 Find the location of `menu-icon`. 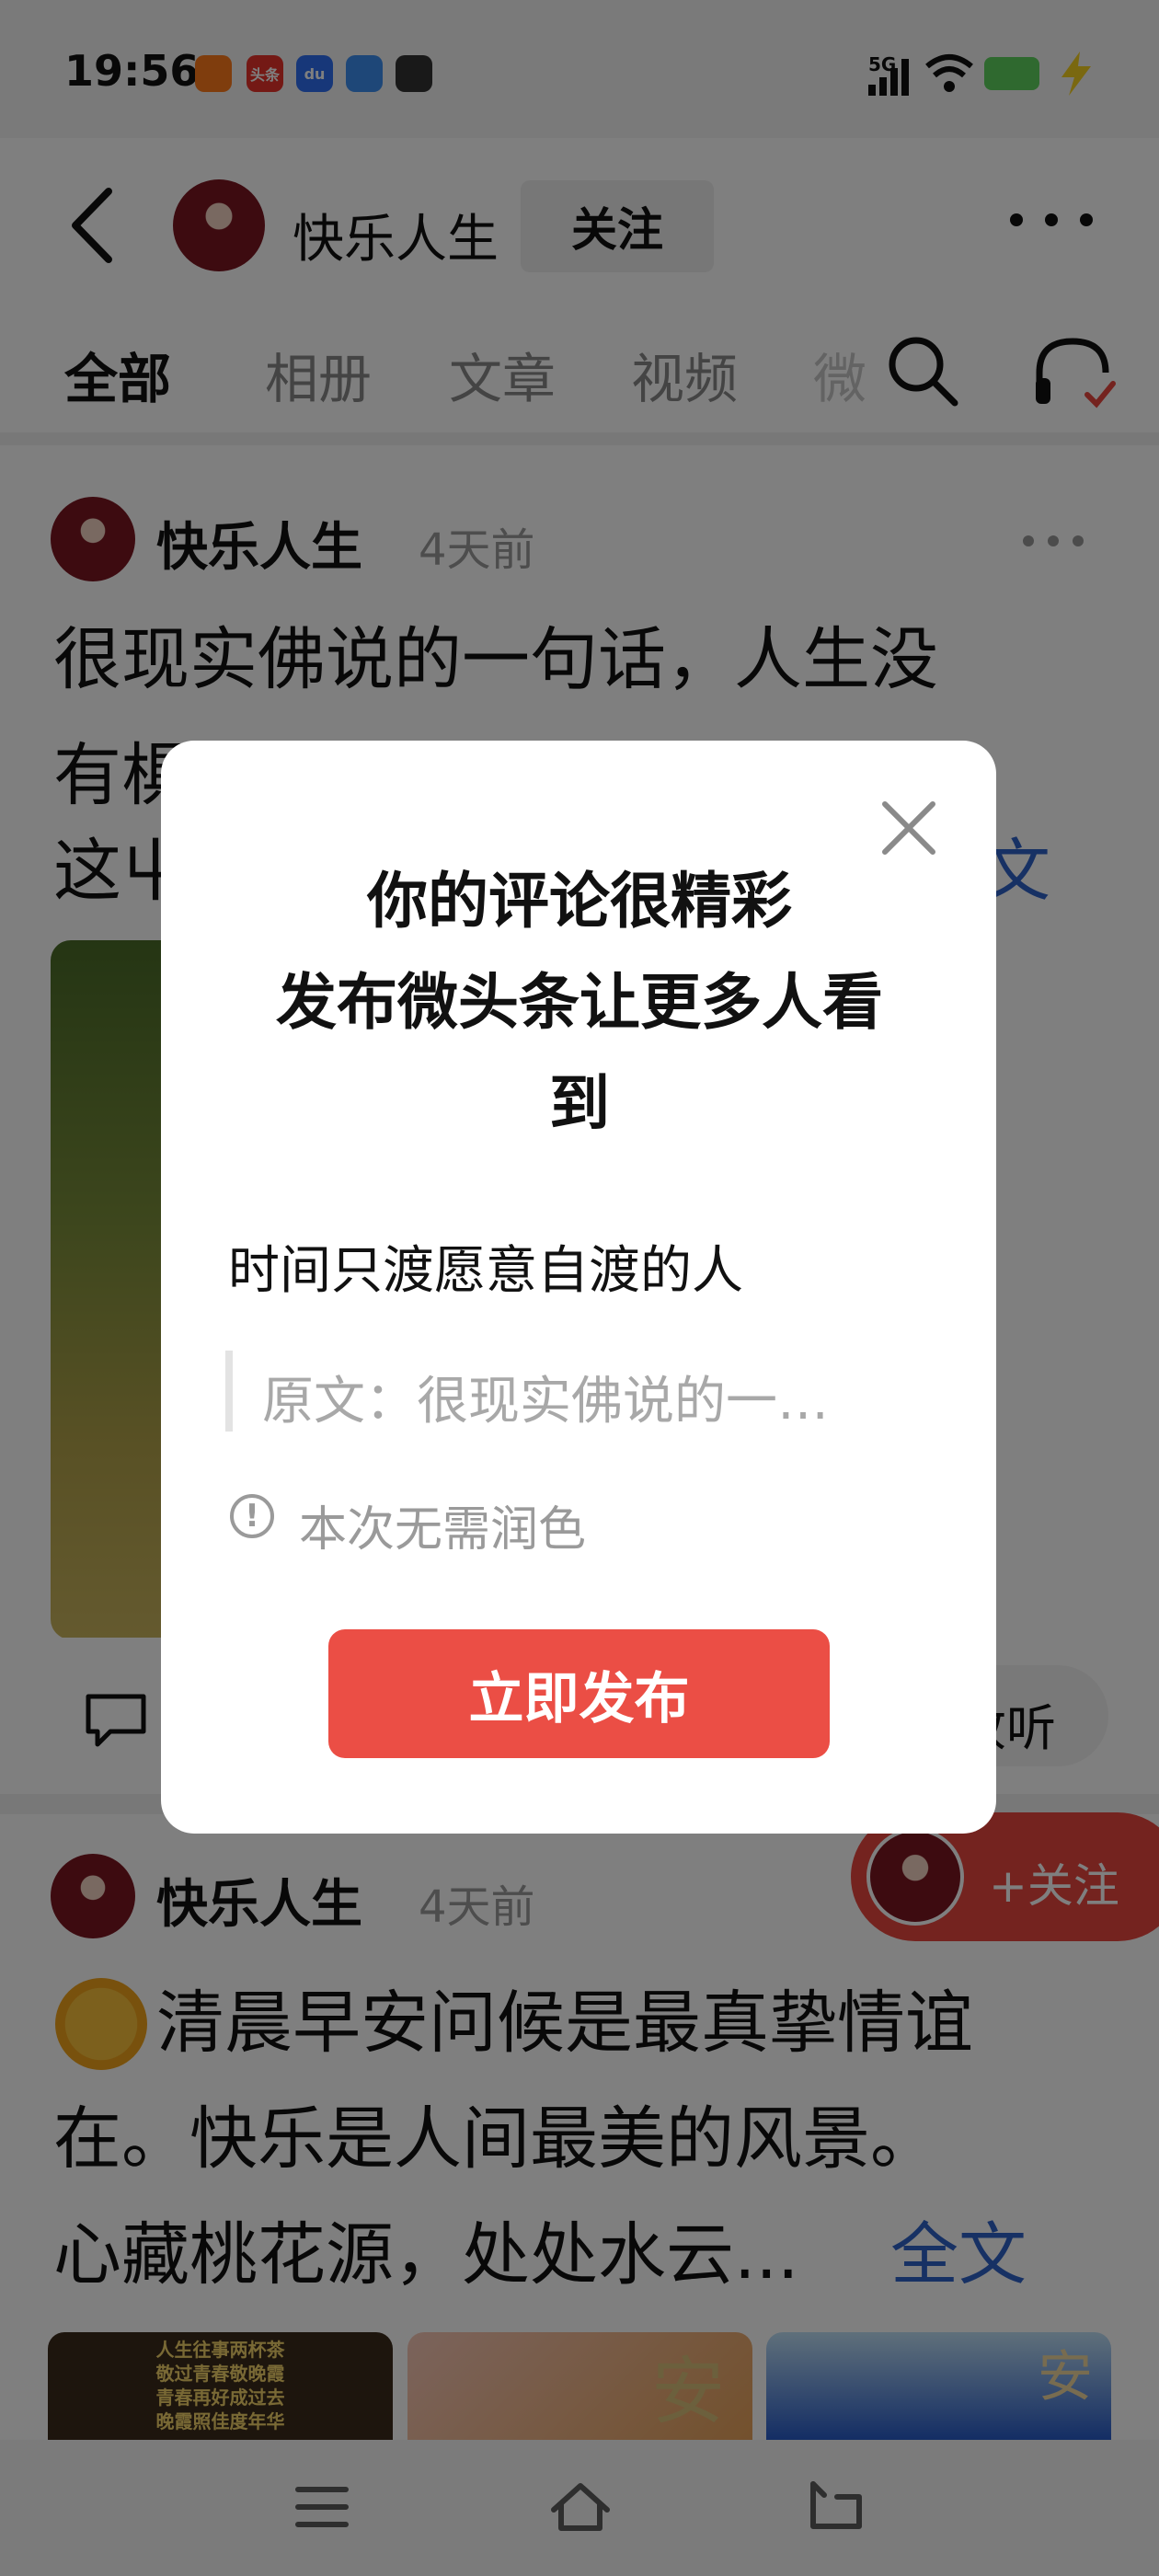

menu-icon is located at coordinates (322, 2507).